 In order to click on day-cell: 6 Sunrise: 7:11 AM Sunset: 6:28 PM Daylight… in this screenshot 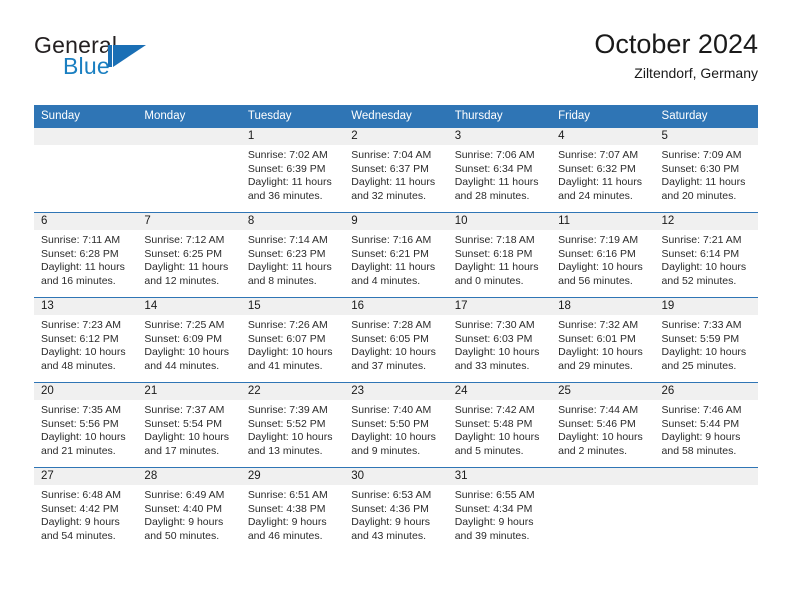, I will do `click(86, 255)`.